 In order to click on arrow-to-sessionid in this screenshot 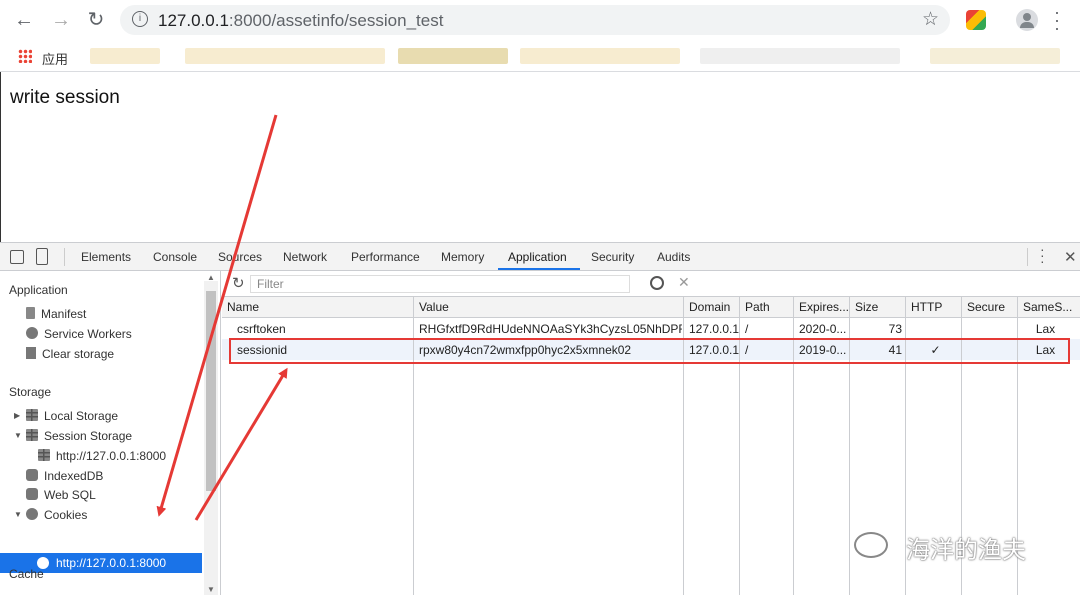, I will do `click(241, 444)`.